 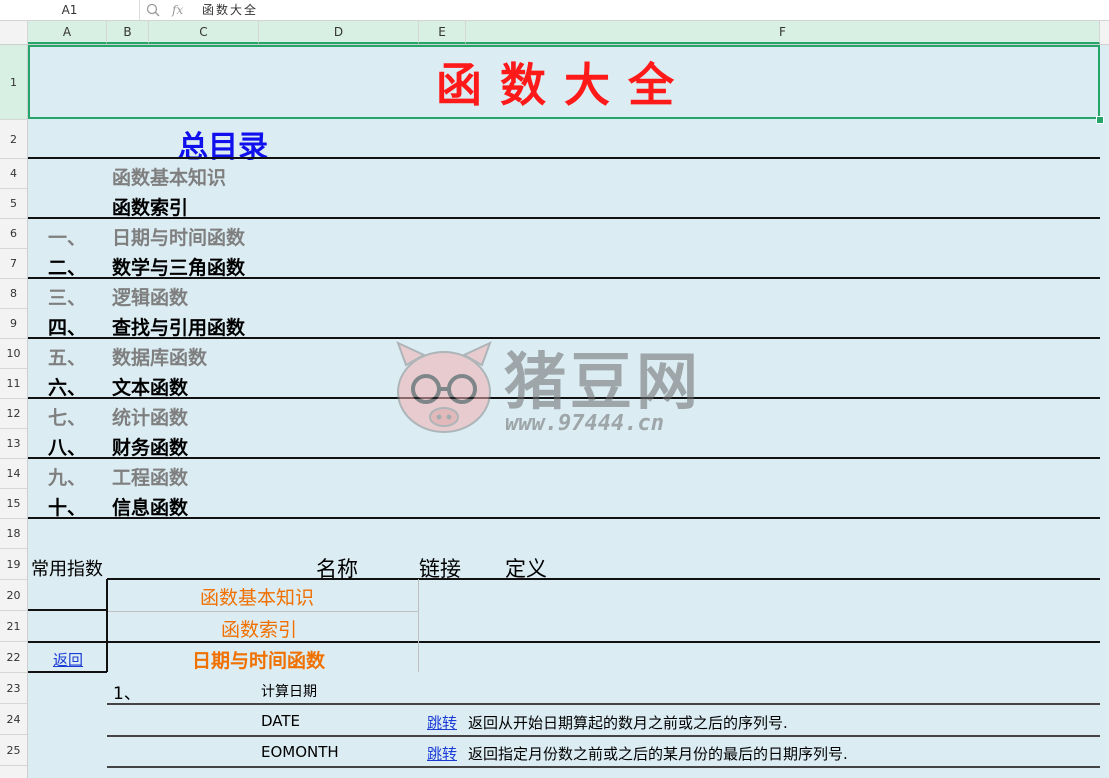 What do you see at coordinates (150, 446) in the screenshot?
I see `toc-item-finance: 财务函数` at bounding box center [150, 446].